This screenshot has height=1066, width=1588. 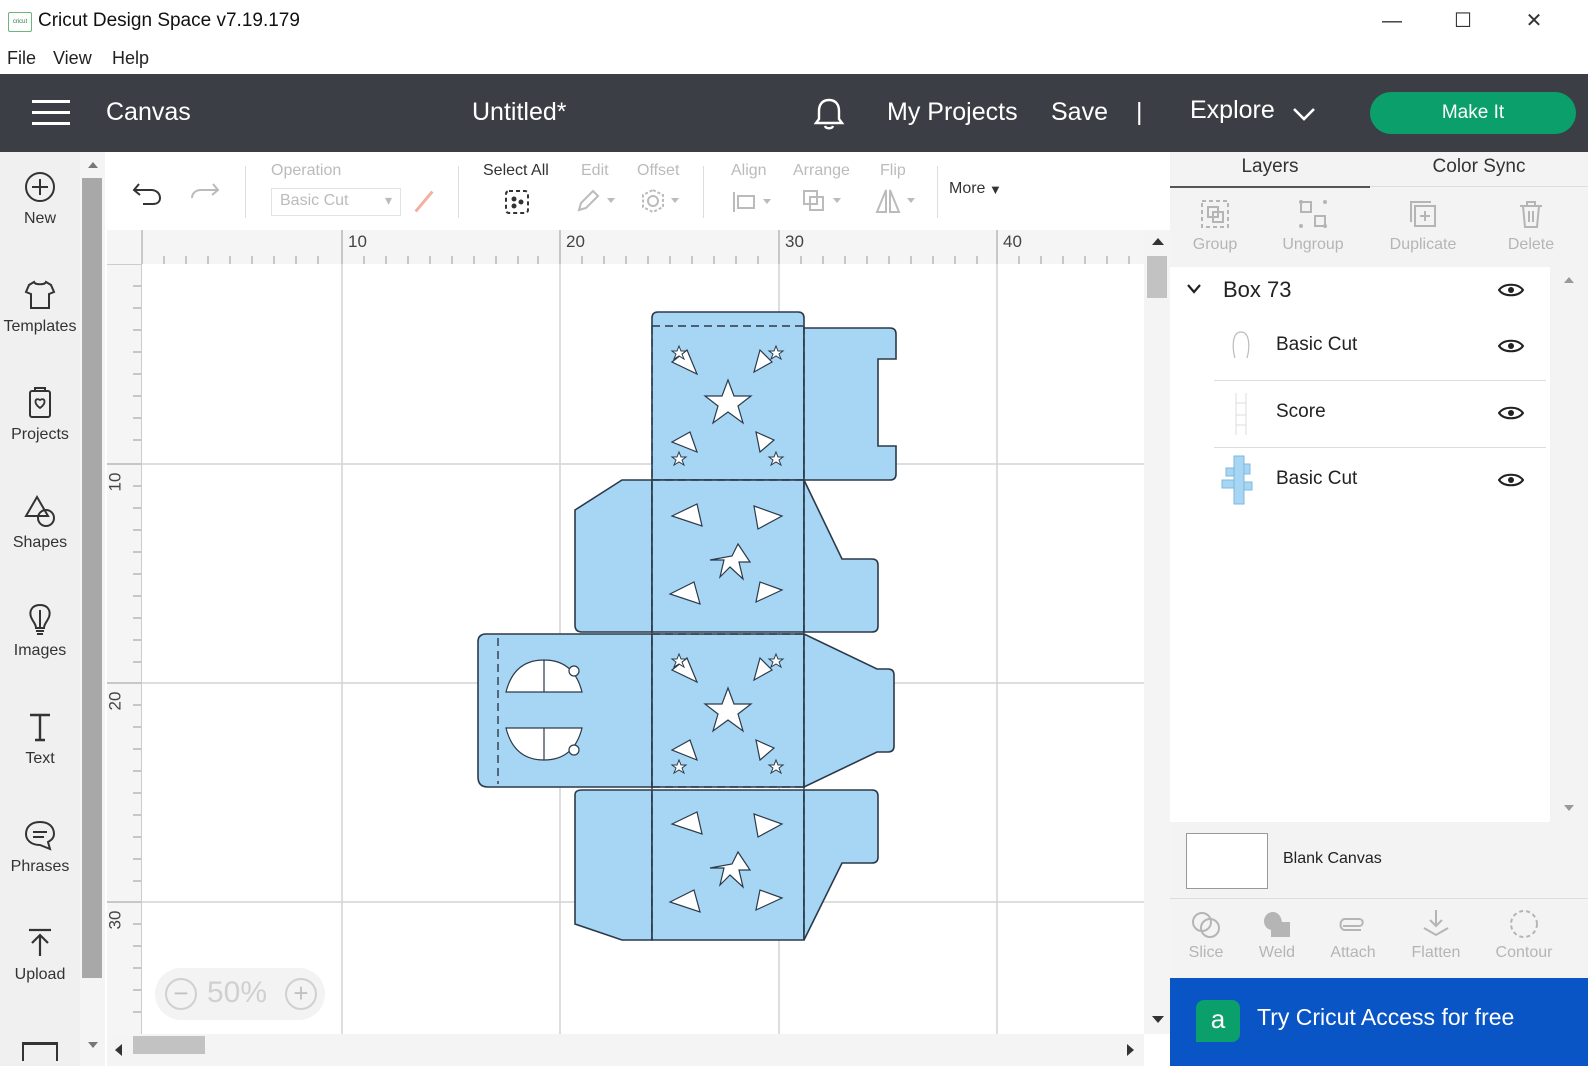 What do you see at coordinates (1524, 935) in the screenshot?
I see `contour-button: Contour` at bounding box center [1524, 935].